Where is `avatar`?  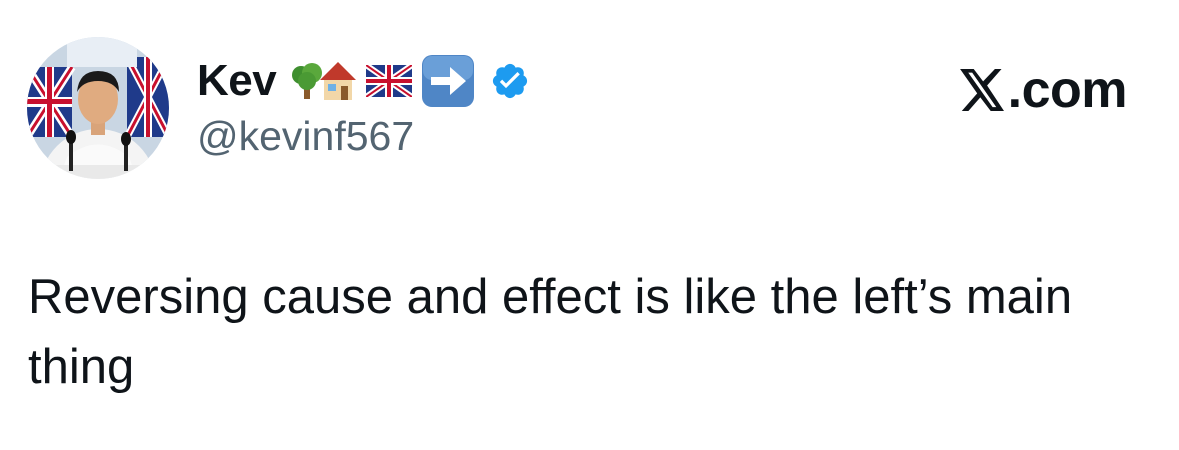
avatar is located at coordinates (98, 108).